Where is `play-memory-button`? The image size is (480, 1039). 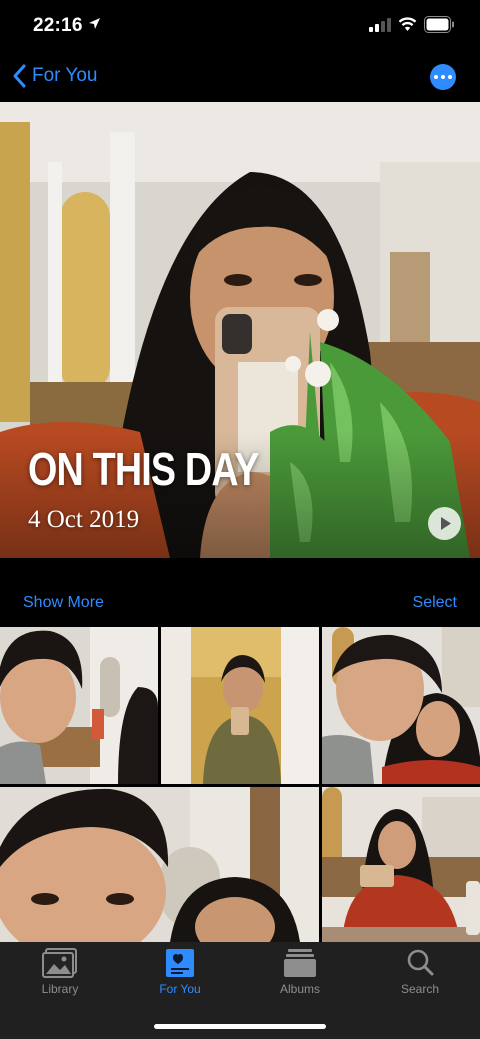
play-memory-button is located at coordinates (444, 523).